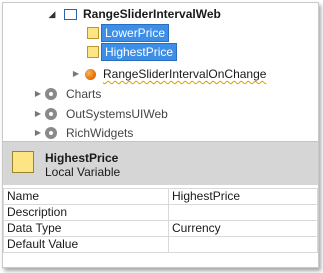 The image size is (323, 273). What do you see at coordinates (185, 74) in the screenshot?
I see `action-label: RangeSliderIntervalOnChange` at bounding box center [185, 74].